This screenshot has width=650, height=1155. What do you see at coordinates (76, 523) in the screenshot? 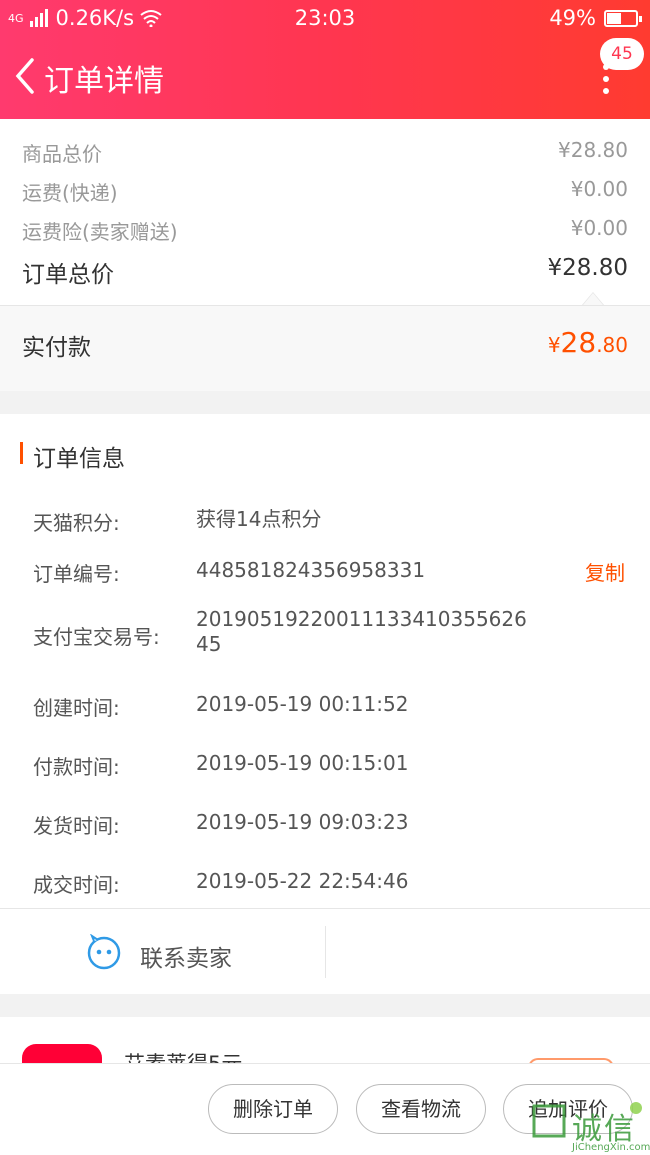
I see `info-label-points: 天猫积分:` at bounding box center [76, 523].